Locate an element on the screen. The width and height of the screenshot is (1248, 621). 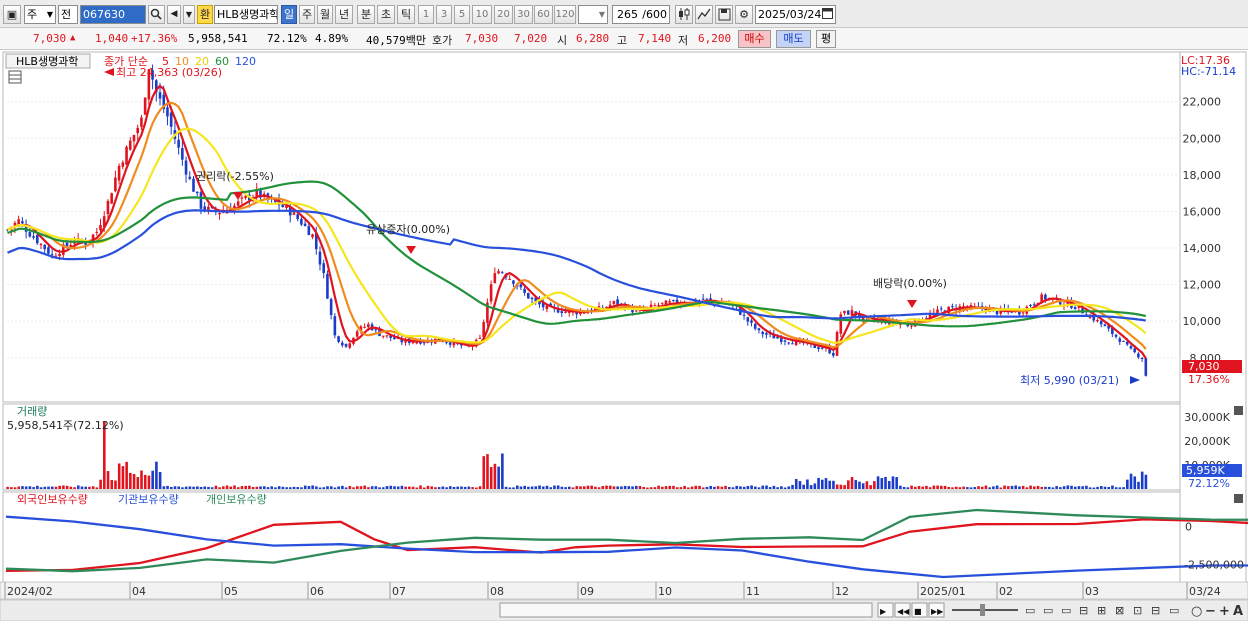
x-tick-label: 05 is located at coordinates (231, 591).